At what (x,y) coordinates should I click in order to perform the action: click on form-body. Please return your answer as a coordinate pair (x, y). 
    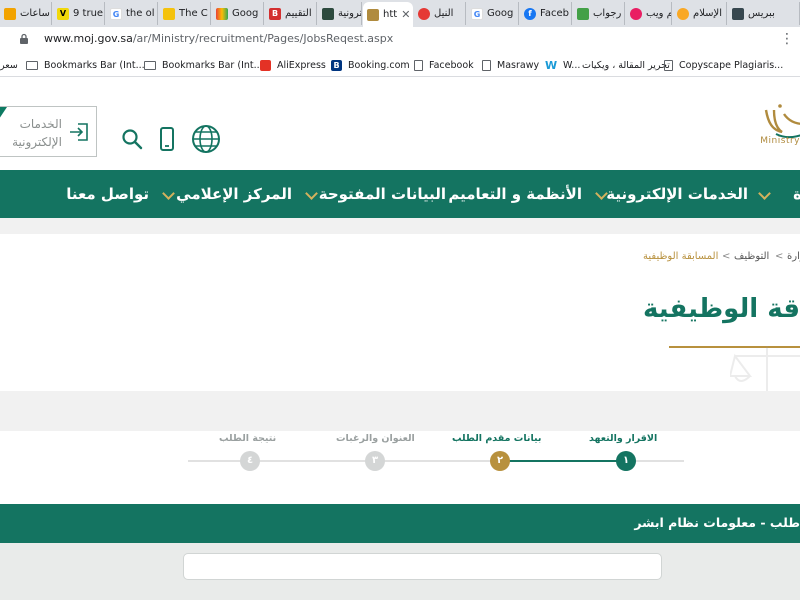
    Looking at the image, I should click on (400, 571).